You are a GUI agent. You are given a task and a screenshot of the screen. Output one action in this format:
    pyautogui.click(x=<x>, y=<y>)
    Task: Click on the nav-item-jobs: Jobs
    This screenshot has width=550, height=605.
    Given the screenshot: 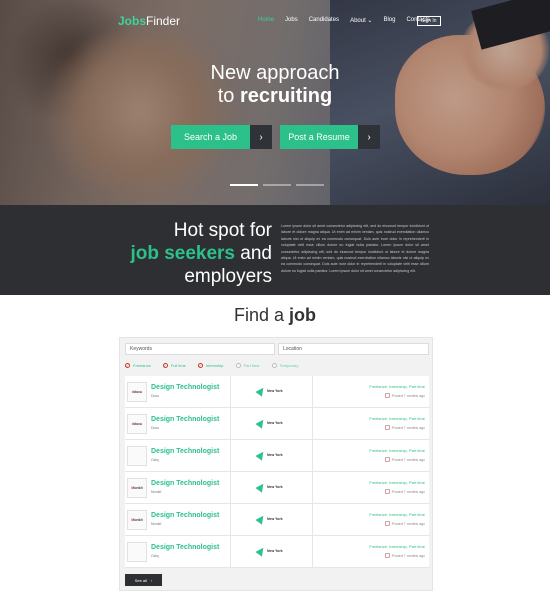 What is the action you would take?
    pyautogui.click(x=291, y=20)
    